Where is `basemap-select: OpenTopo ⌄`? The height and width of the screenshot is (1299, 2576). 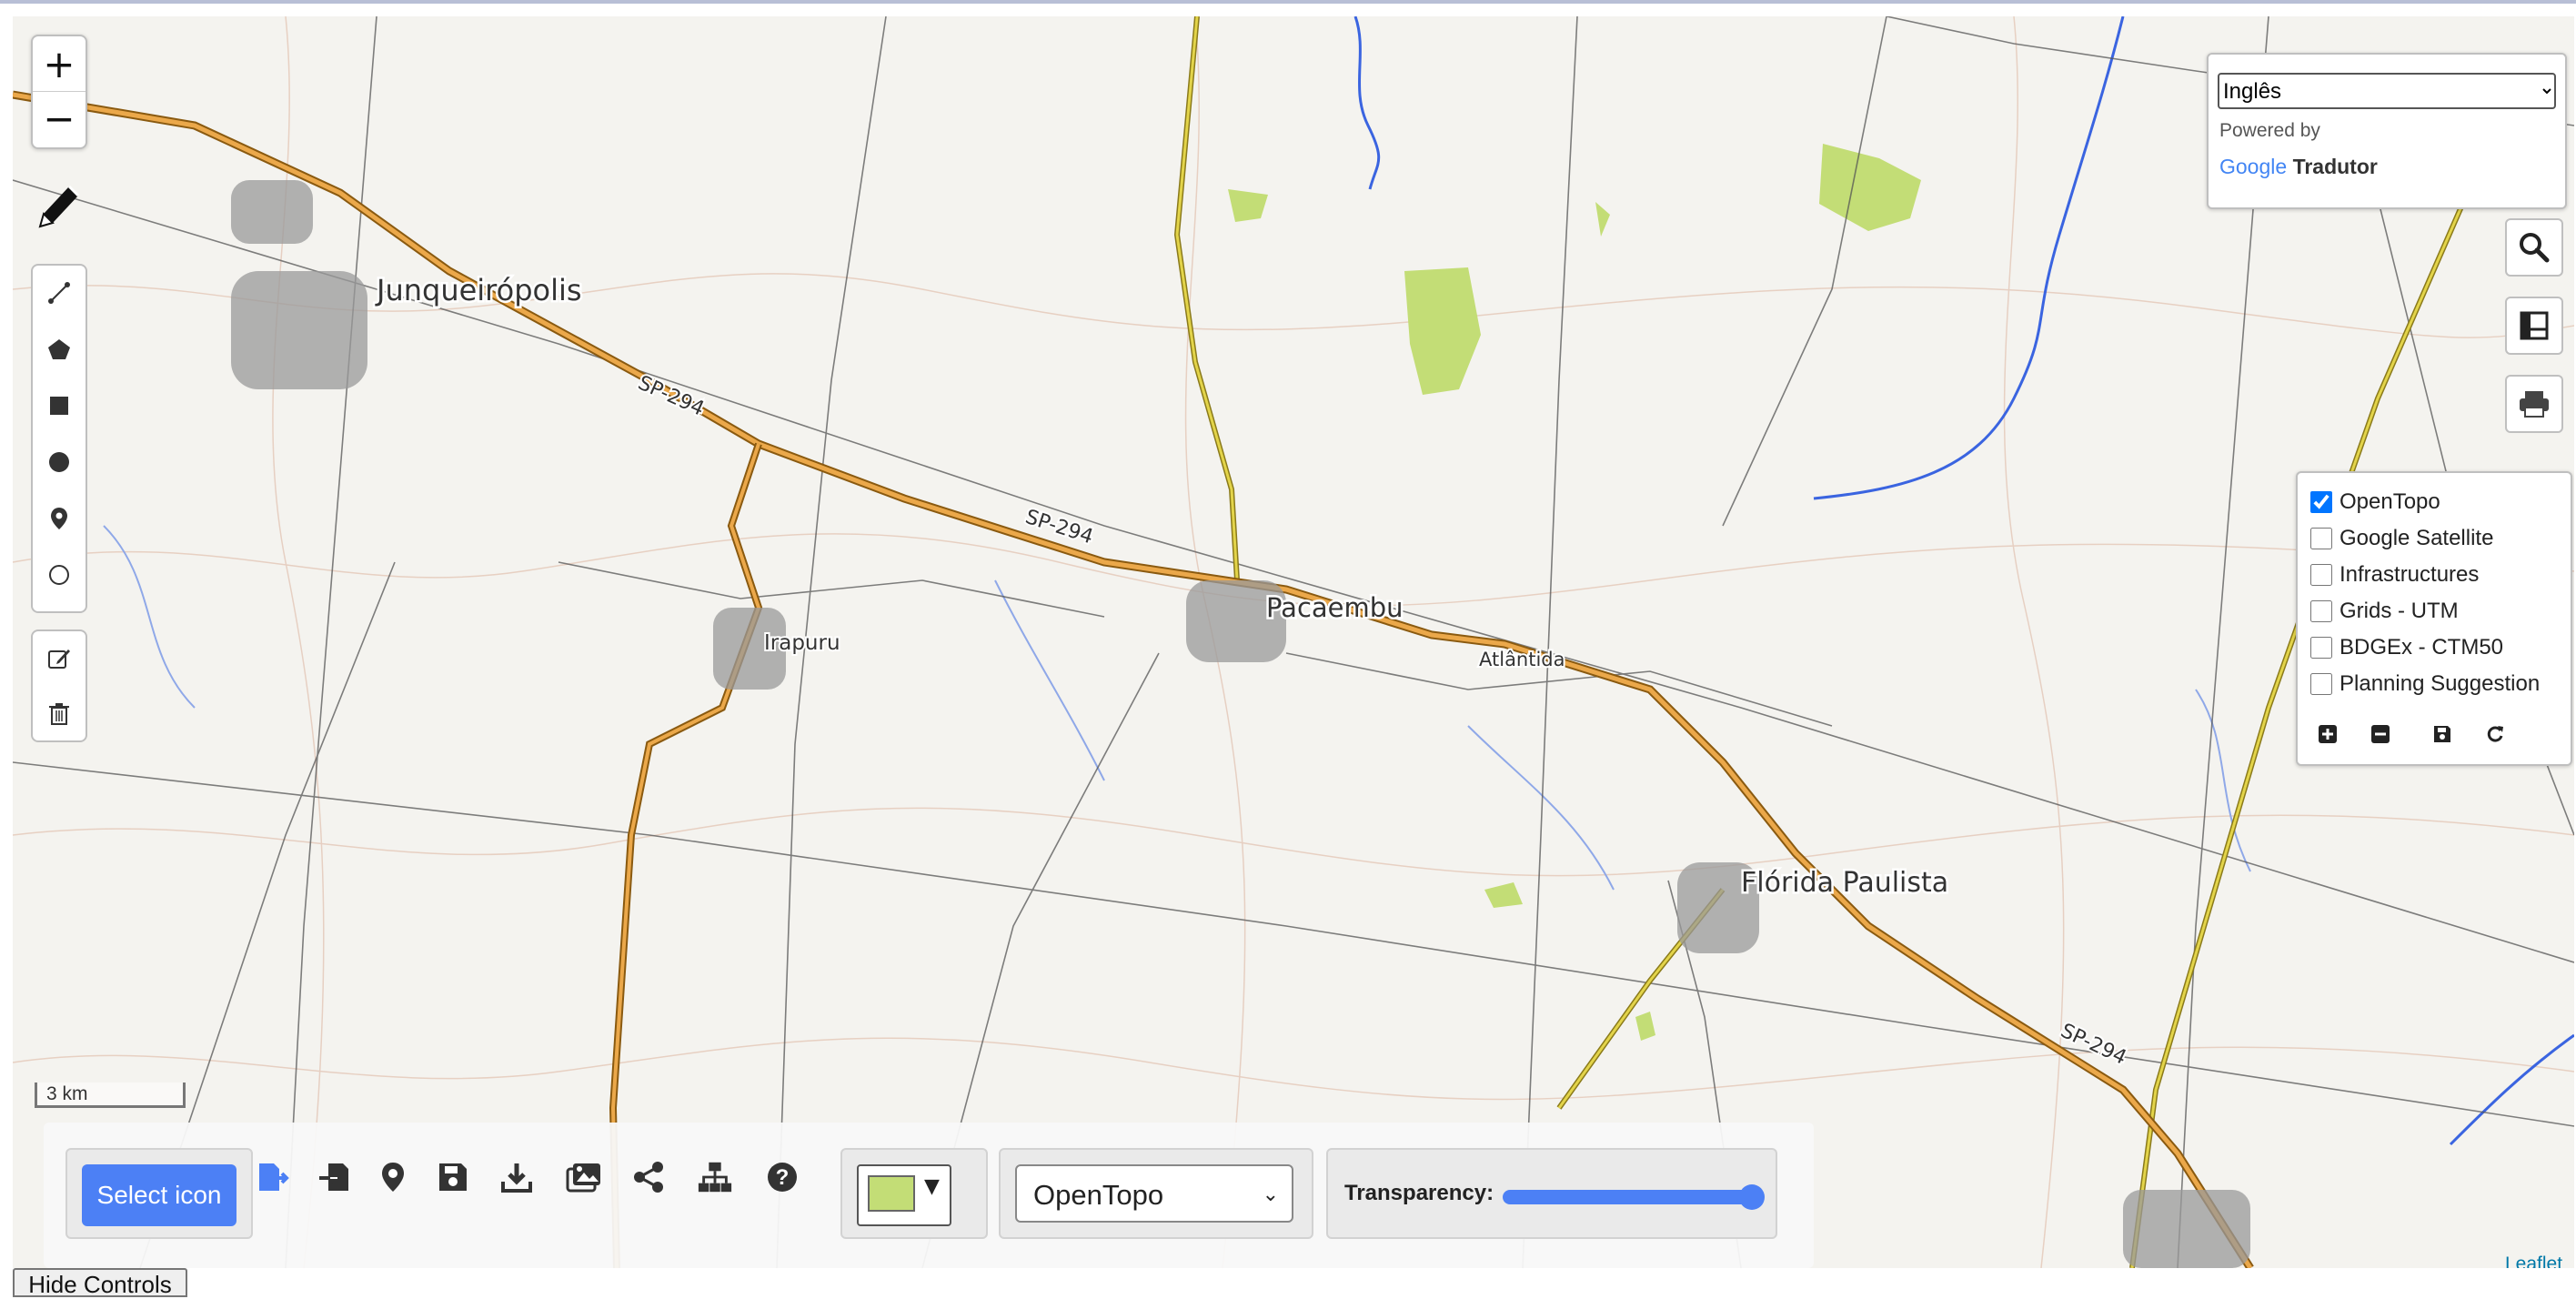 basemap-select: OpenTopo ⌄ is located at coordinates (1154, 1193).